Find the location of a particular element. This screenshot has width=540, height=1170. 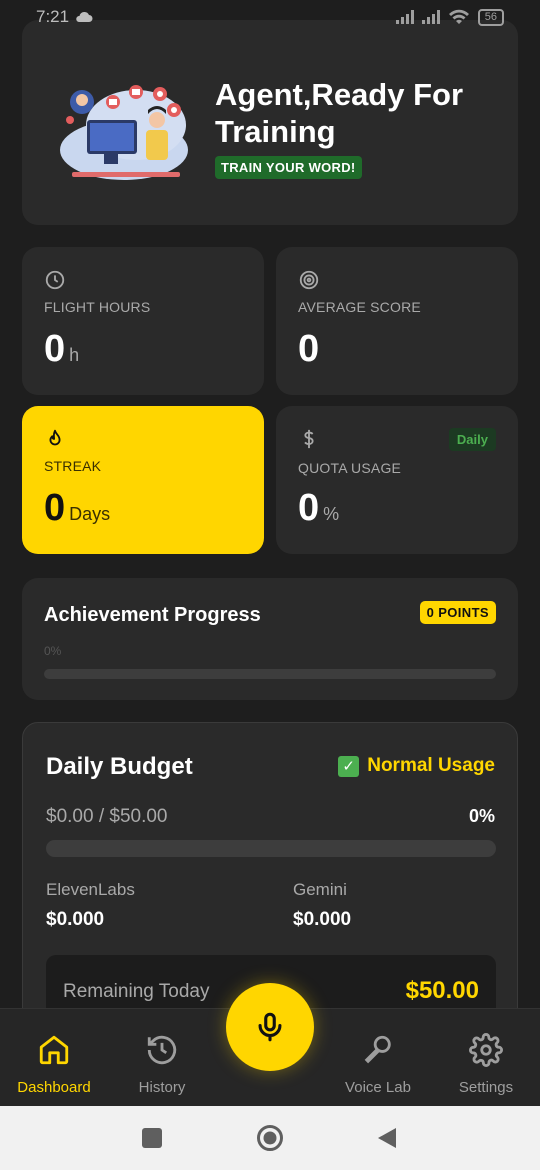

streak-label: STREAK is located at coordinates (73, 466).